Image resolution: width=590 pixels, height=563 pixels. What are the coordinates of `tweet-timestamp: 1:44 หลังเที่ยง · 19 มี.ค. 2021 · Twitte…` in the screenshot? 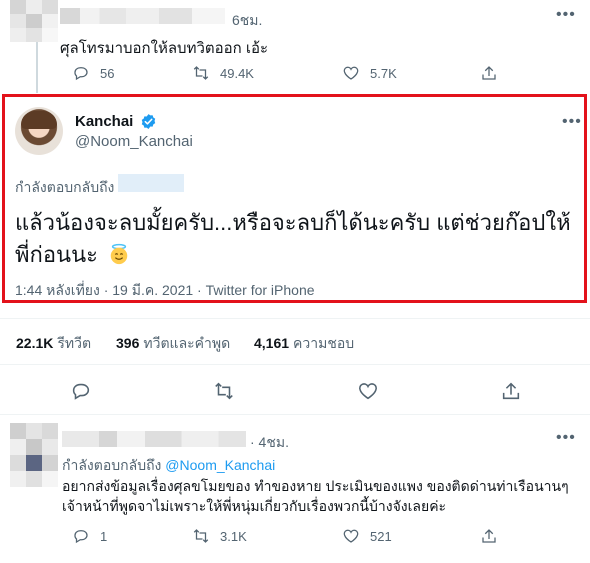 It's located at (165, 291).